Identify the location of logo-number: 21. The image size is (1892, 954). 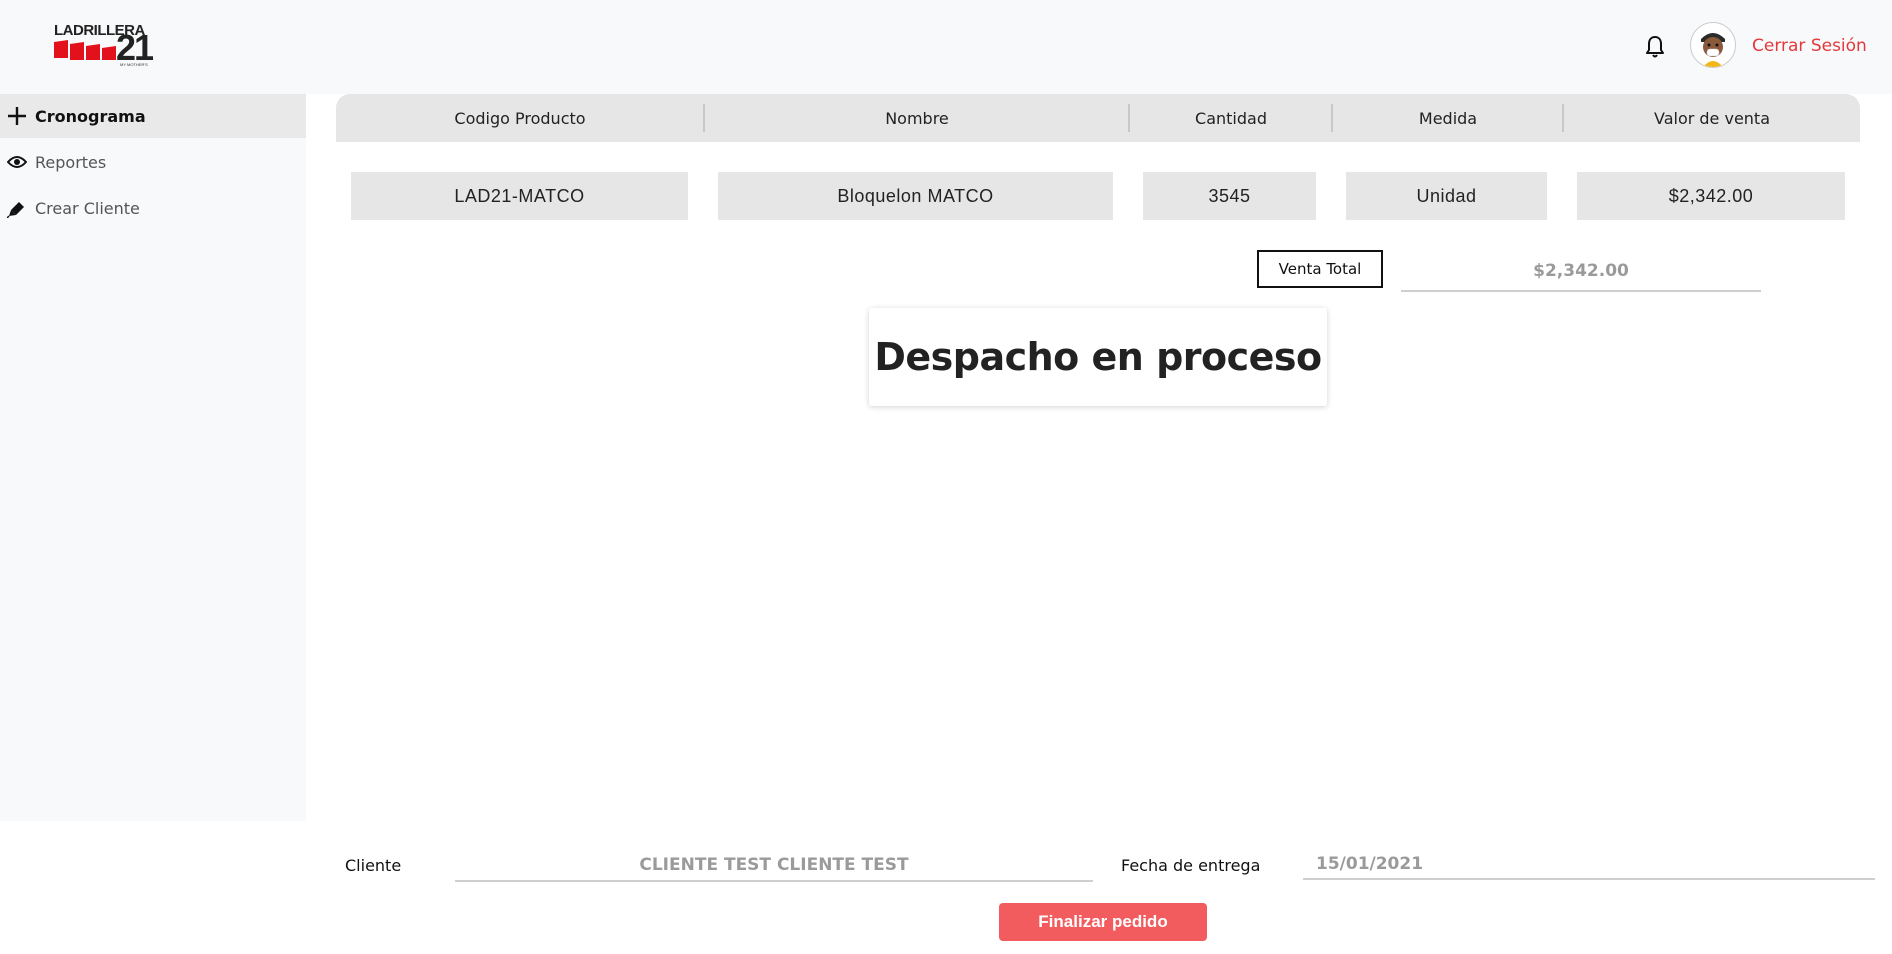
(135, 47).